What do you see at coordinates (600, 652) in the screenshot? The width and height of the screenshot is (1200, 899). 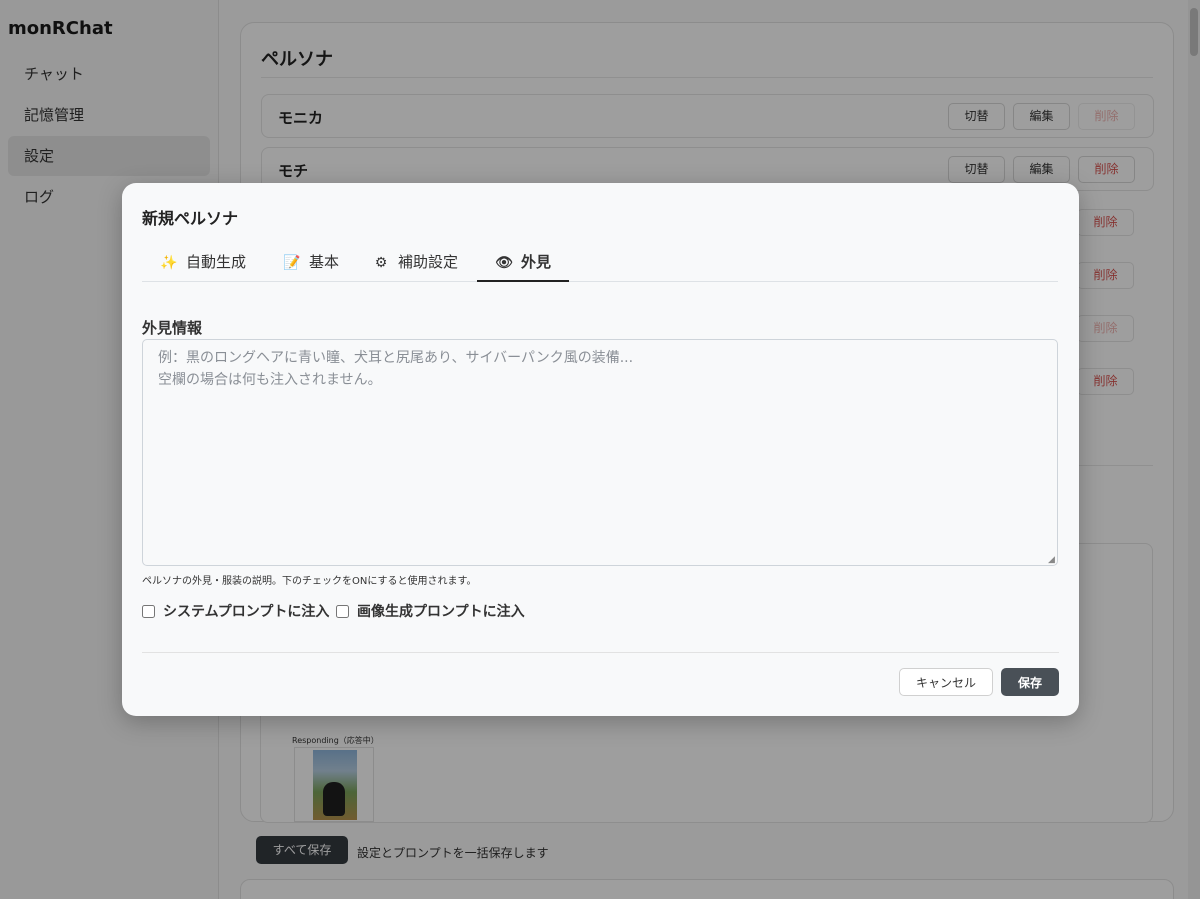 I see `divider` at bounding box center [600, 652].